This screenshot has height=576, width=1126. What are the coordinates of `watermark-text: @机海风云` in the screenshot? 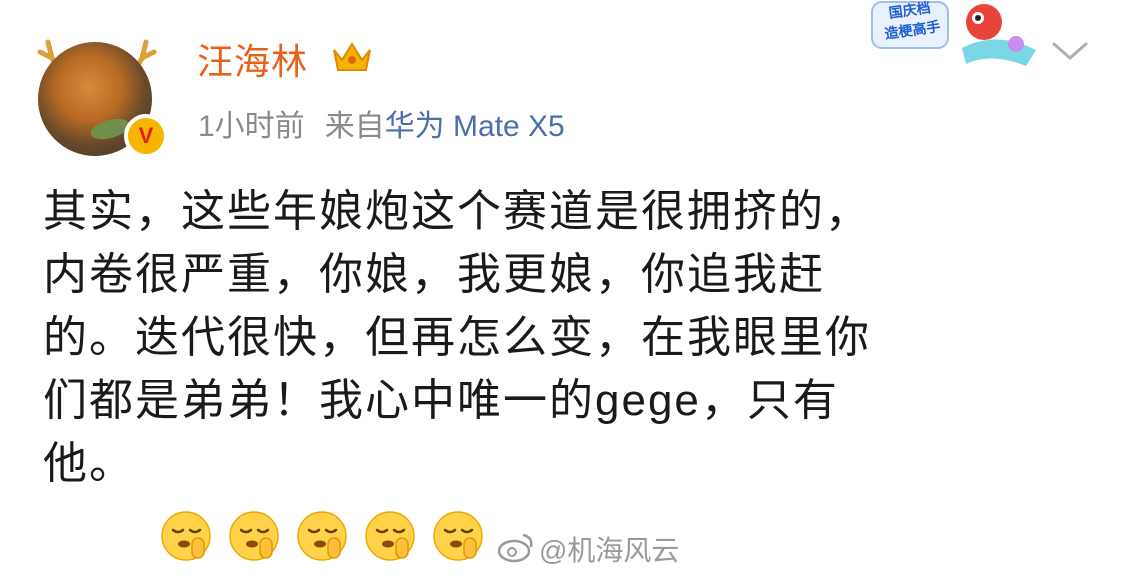 It's located at (609, 550).